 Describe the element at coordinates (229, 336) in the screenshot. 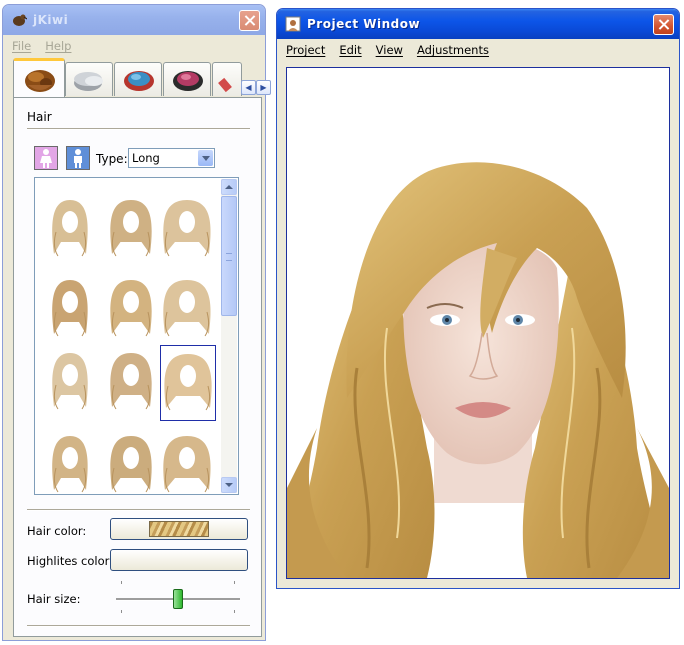

I see `gallery-scrollbar` at that location.